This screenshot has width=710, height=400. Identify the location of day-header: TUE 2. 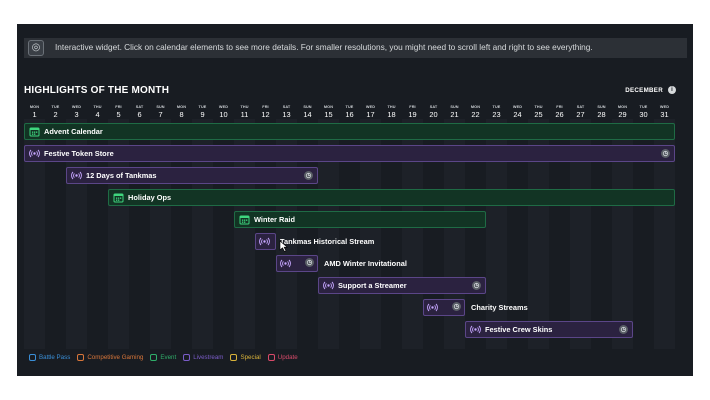
(55, 112).